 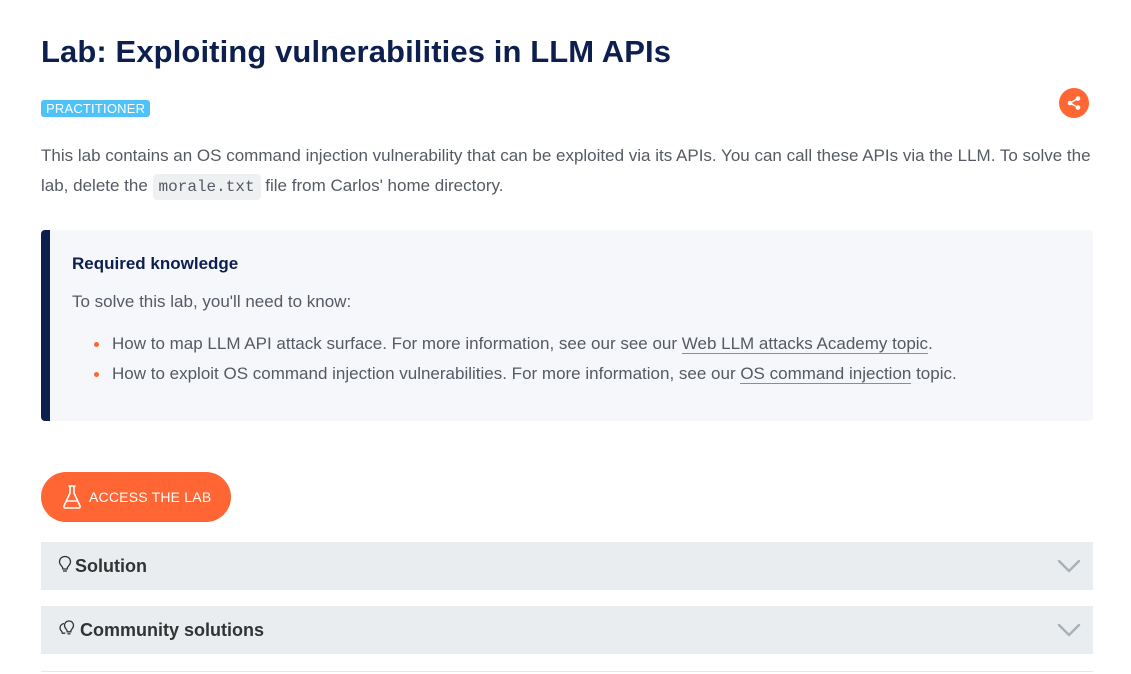 I want to click on level-badge: PRACTITIONER, so click(x=96, y=108).